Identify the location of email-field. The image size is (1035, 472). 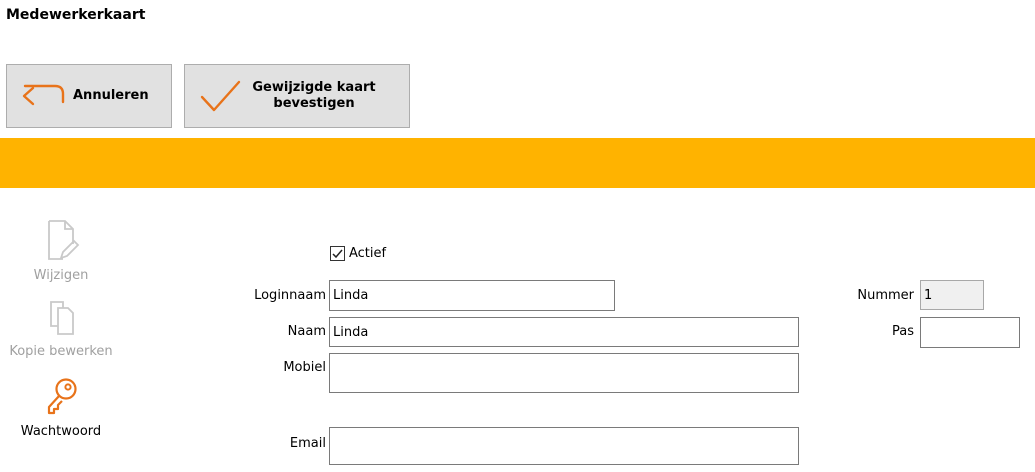
(564, 446).